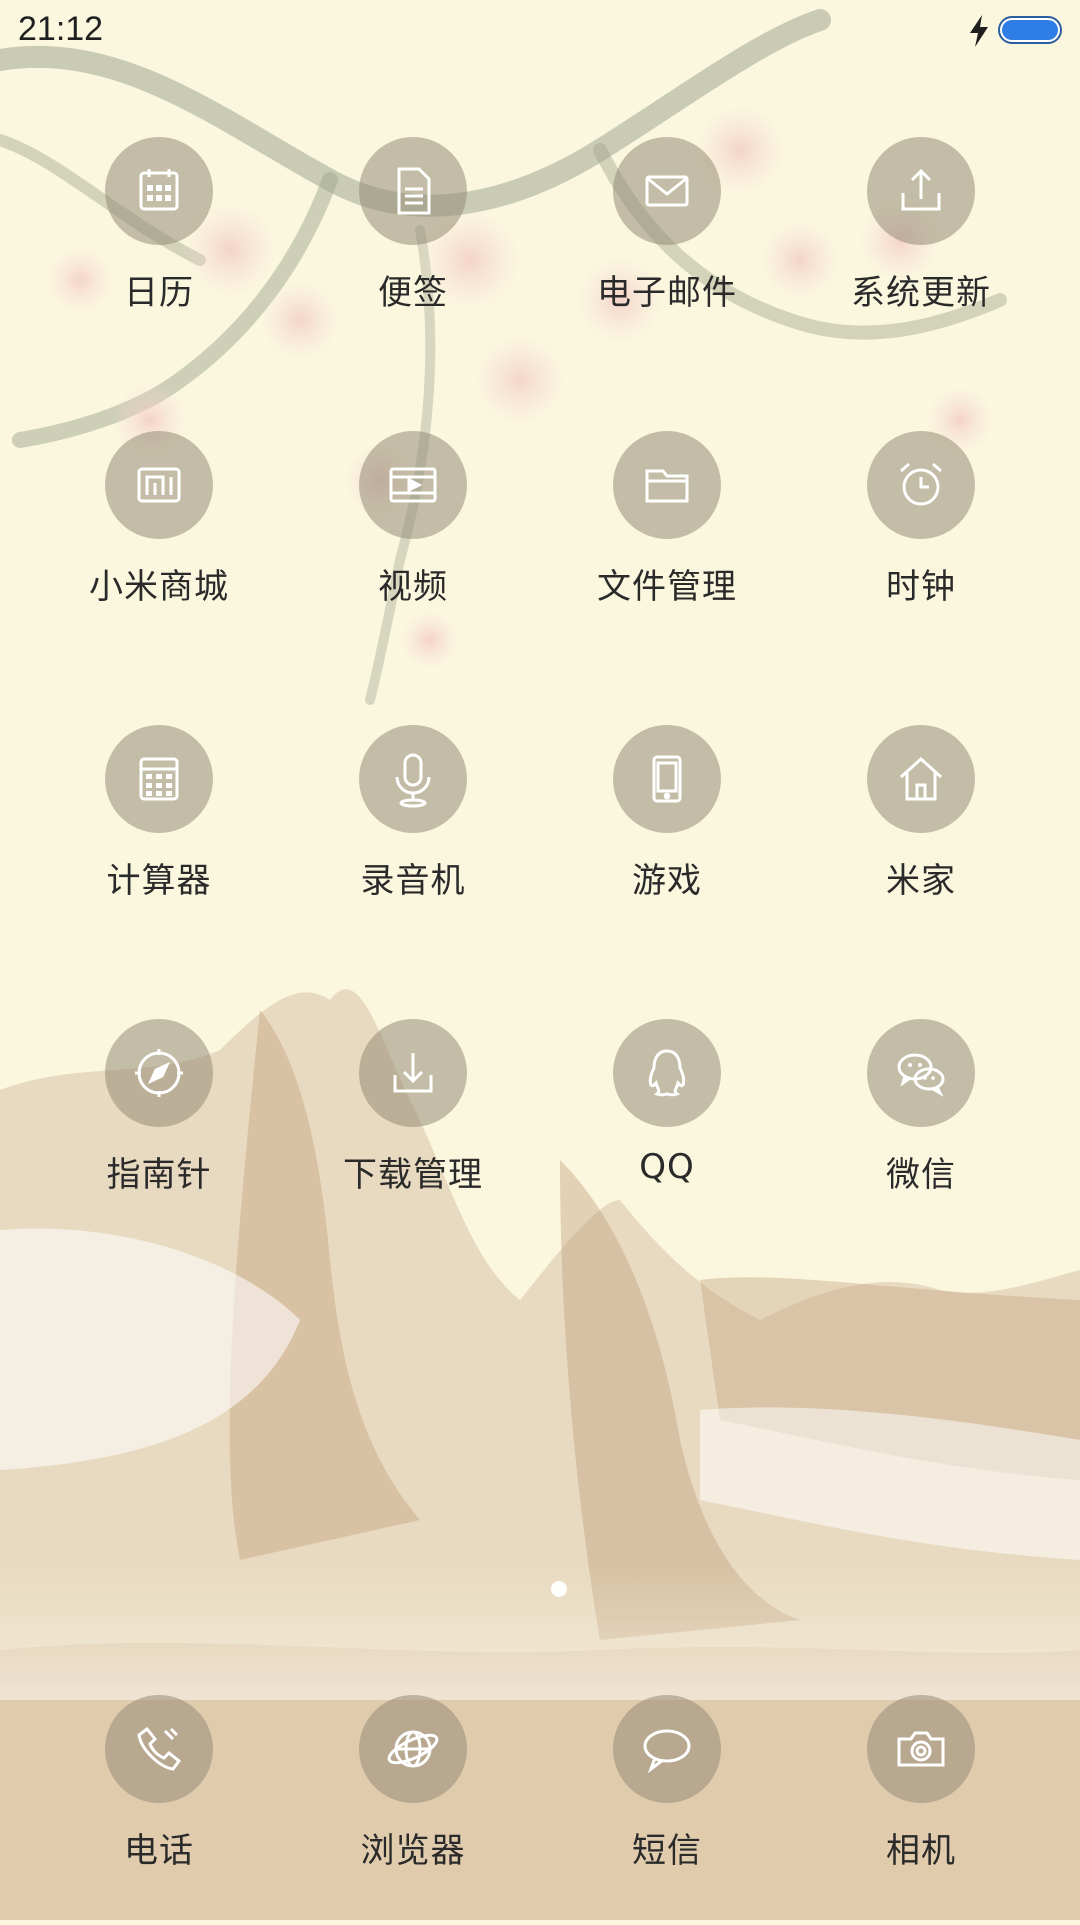 Image resolution: width=1080 pixels, height=1925 pixels. I want to click on globe-icon, so click(413, 1749).